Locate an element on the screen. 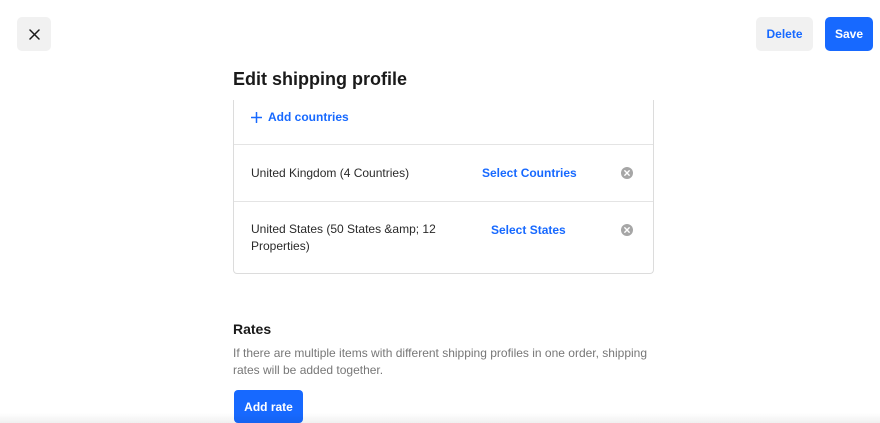  rates-heading: Rates is located at coordinates (252, 329).